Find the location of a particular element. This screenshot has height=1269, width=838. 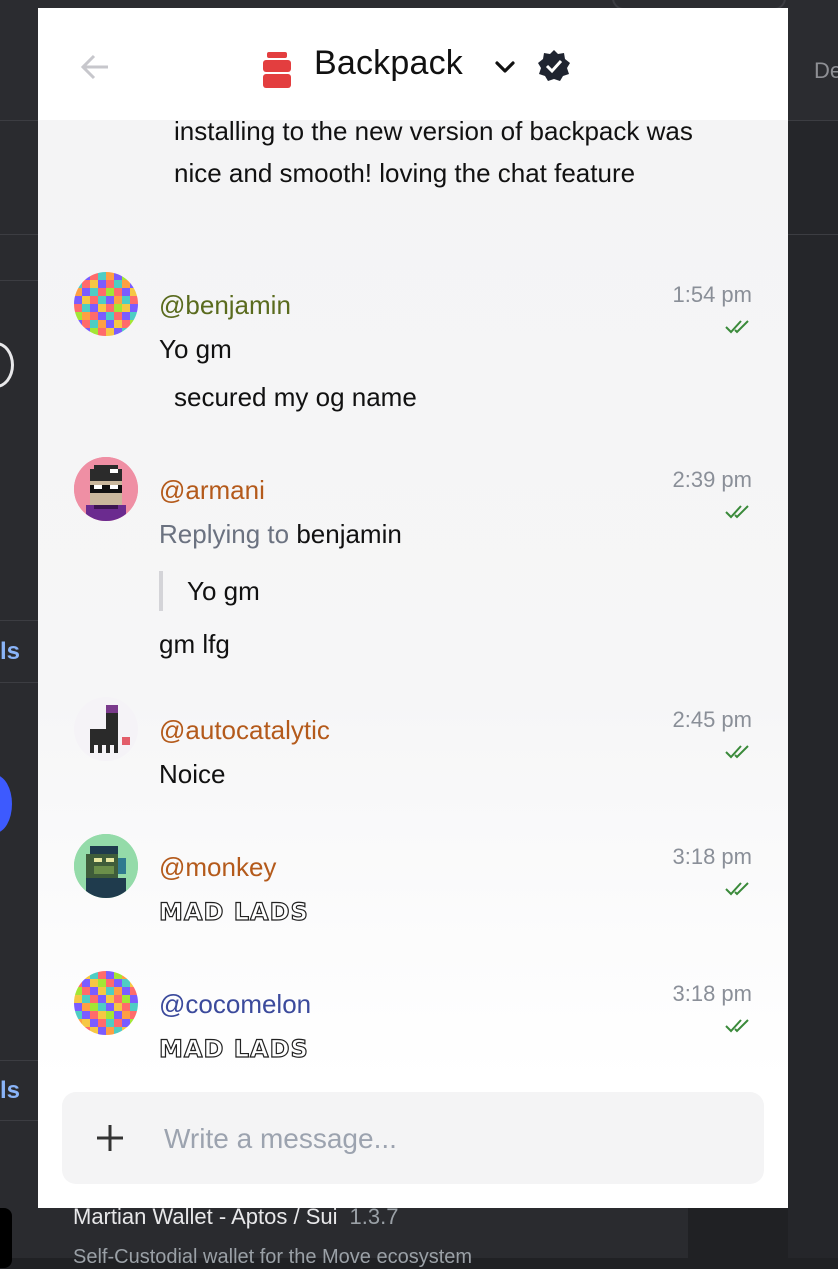

quoted-message: Yo gm is located at coordinates (223, 591).